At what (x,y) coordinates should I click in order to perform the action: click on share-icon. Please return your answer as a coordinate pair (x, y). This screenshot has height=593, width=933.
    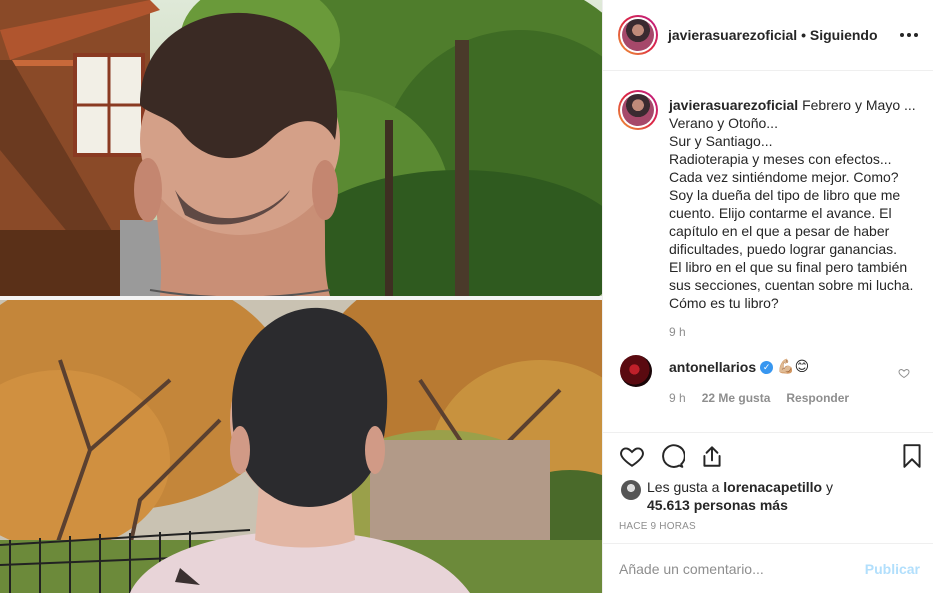
    Looking at the image, I should click on (712, 456).